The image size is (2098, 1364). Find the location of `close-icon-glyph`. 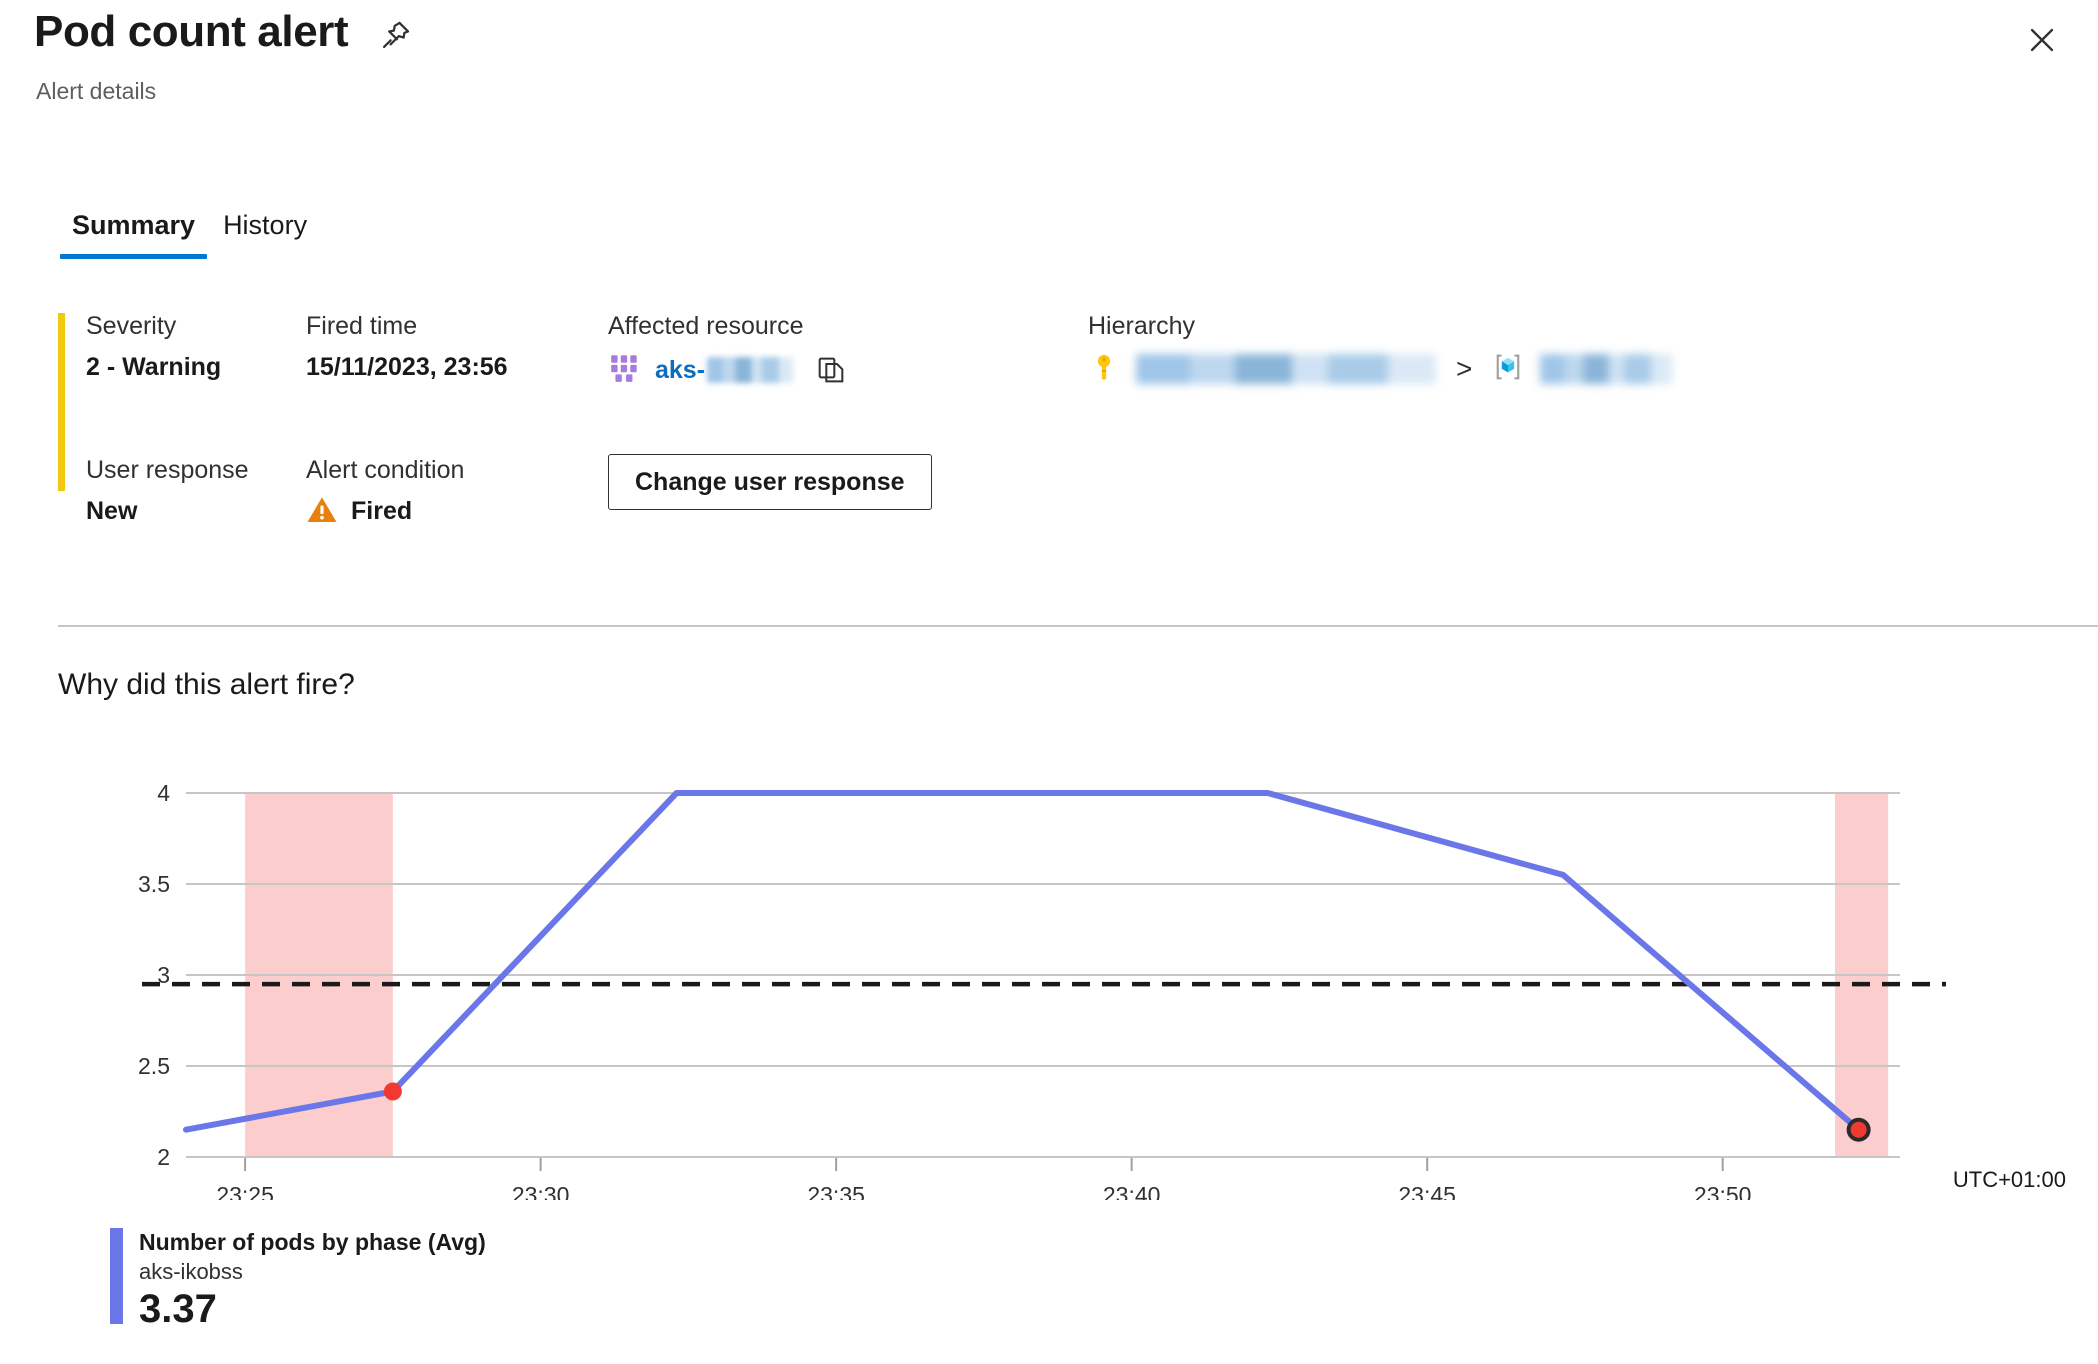

close-icon-glyph is located at coordinates (2042, 40).